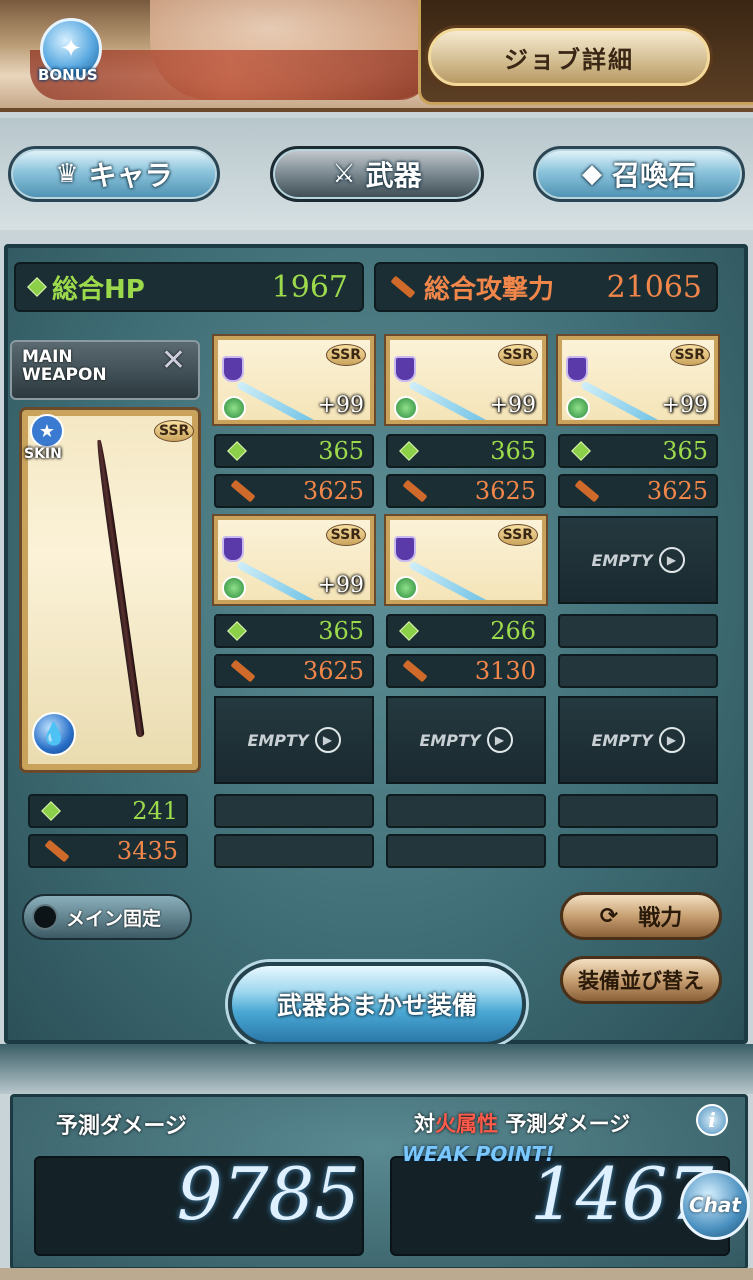 The width and height of the screenshot is (753, 1280). I want to click on total-hp-bar: 総合HP 1967, so click(189, 287).